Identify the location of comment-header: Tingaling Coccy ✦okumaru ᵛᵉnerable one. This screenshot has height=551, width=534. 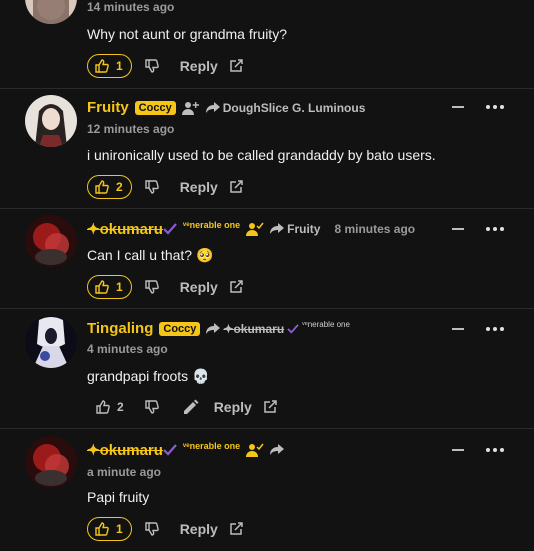
(218, 328).